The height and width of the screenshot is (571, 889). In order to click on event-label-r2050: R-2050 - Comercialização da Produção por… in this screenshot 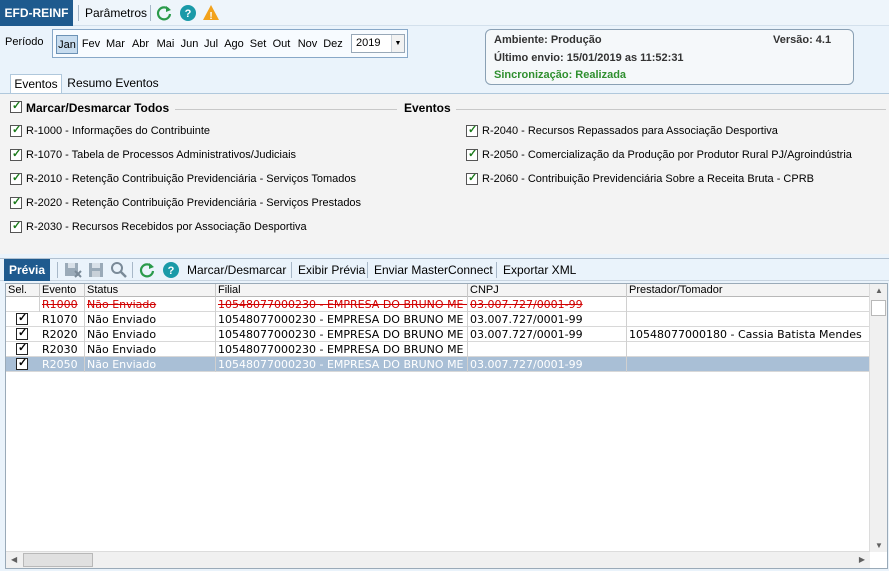, I will do `click(667, 155)`.